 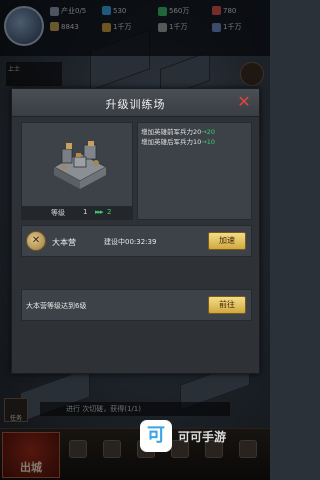 I want to click on watermark-text: 可可手游, so click(x=202, y=437).